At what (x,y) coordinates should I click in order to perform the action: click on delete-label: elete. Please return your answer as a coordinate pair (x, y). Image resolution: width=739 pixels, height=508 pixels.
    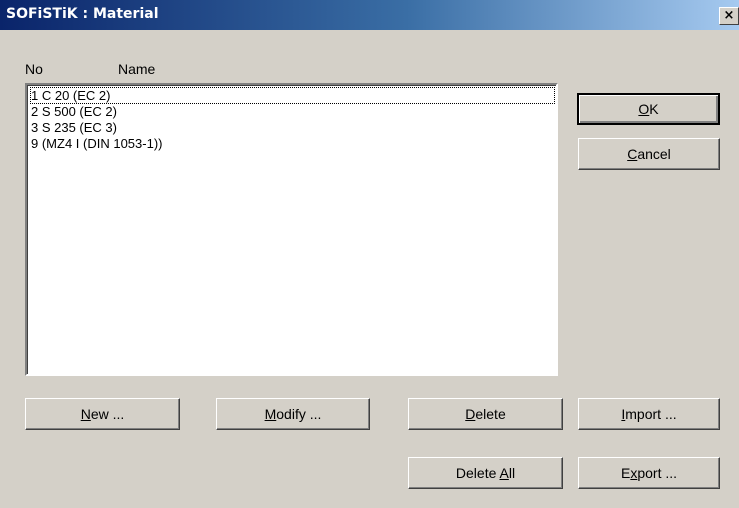
    Looking at the image, I should click on (490, 414).